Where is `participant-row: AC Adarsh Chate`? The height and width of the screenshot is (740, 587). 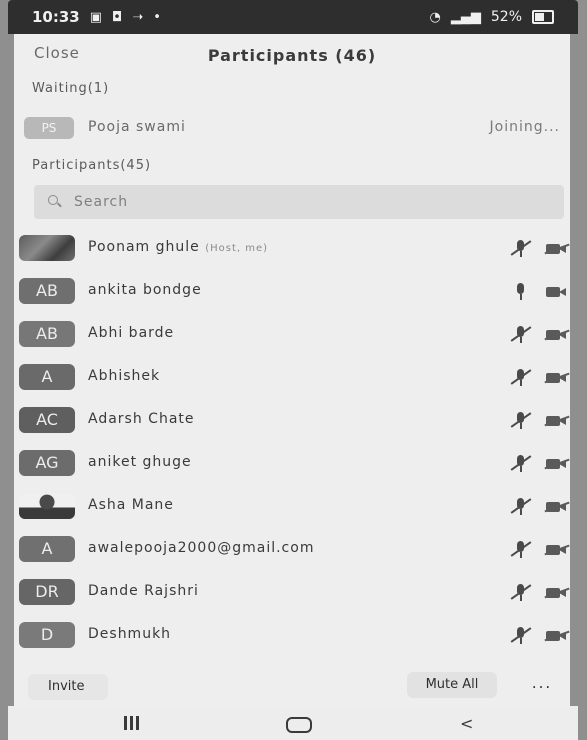
participant-row: AC Adarsh Chate is located at coordinates (292, 420).